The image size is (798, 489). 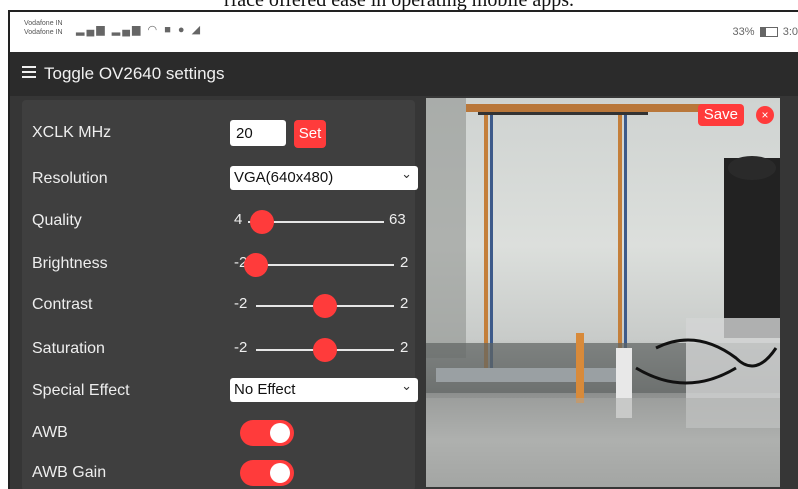 What do you see at coordinates (267, 433) in the screenshot?
I see `awb-toggle` at bounding box center [267, 433].